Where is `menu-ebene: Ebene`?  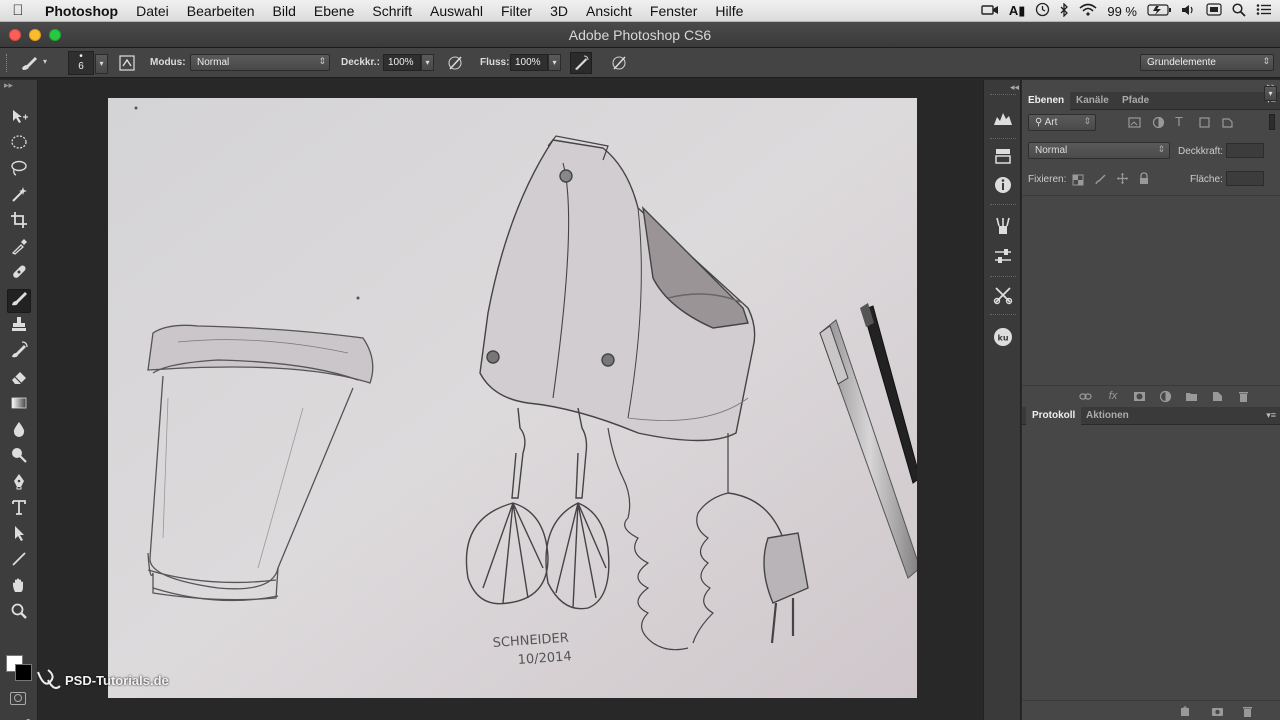
menu-ebene: Ebene is located at coordinates (334, 11).